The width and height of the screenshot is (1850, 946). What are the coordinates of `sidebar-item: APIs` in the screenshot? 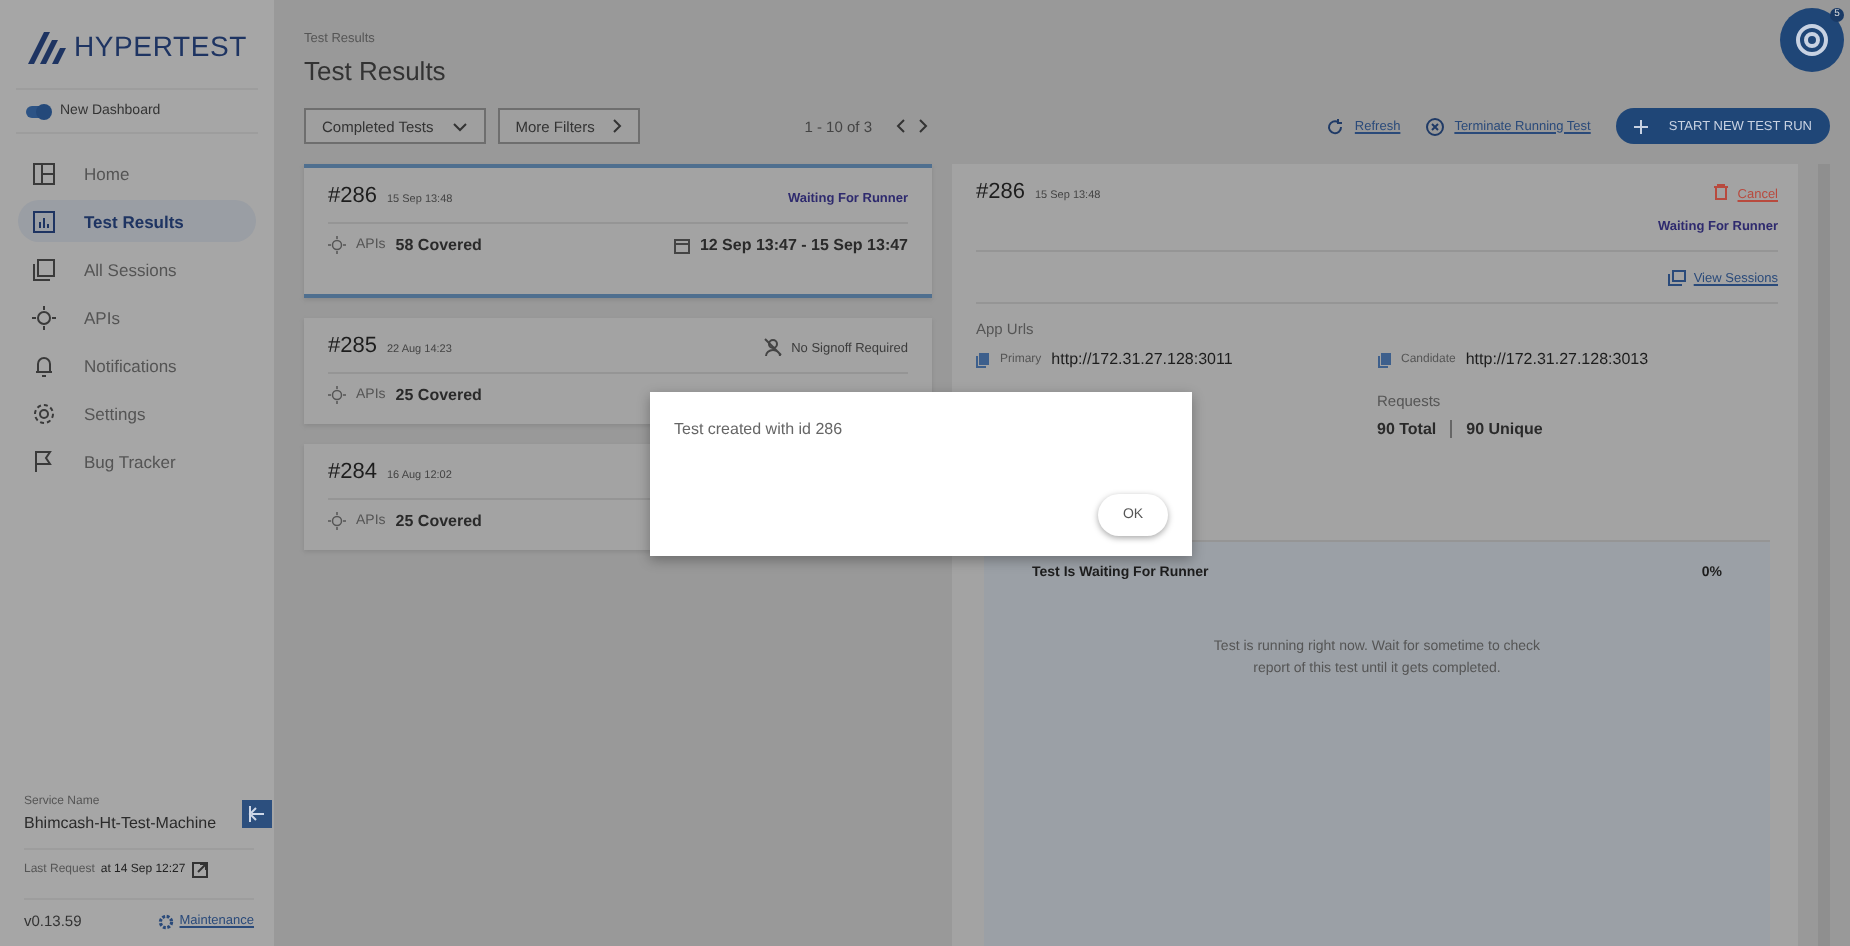 It's located at (137, 317).